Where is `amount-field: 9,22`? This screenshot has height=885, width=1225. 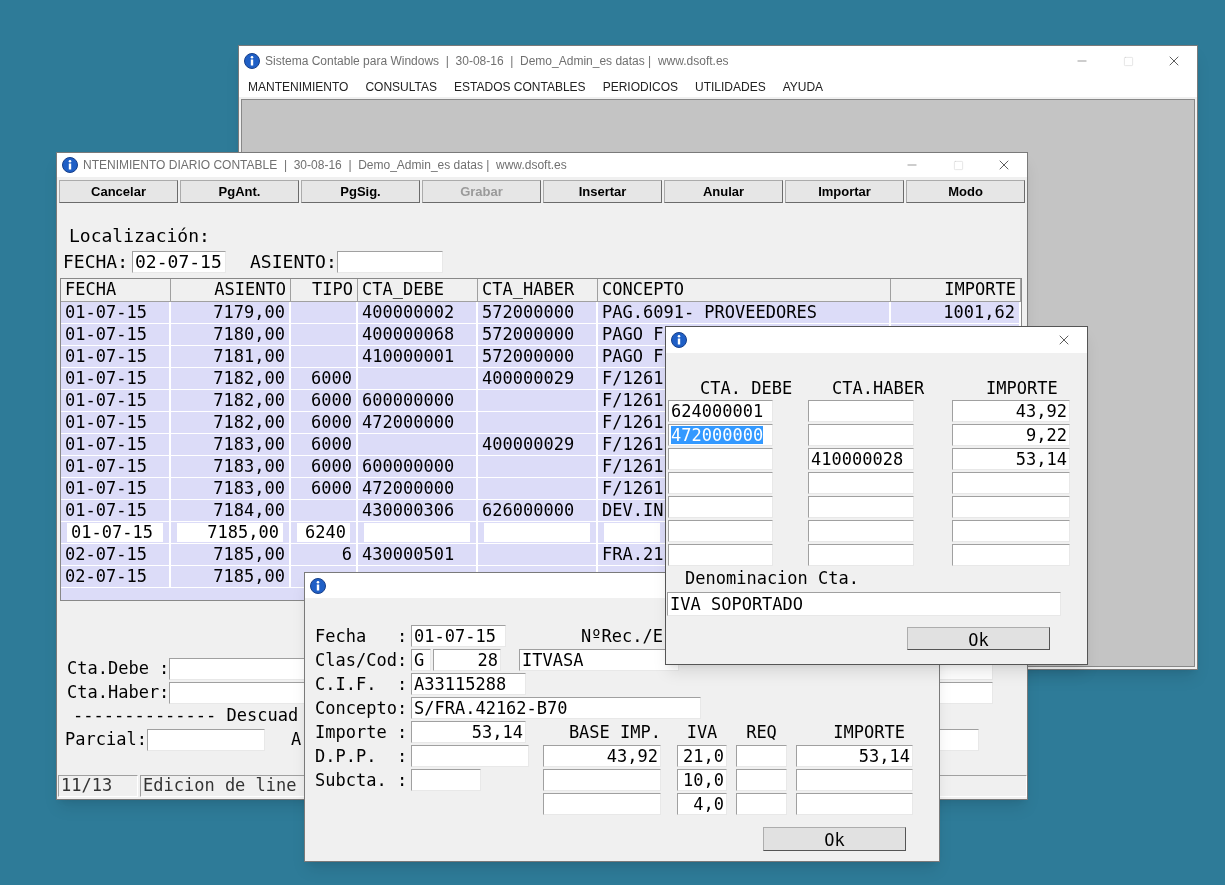
amount-field: 9,22 is located at coordinates (1011, 435).